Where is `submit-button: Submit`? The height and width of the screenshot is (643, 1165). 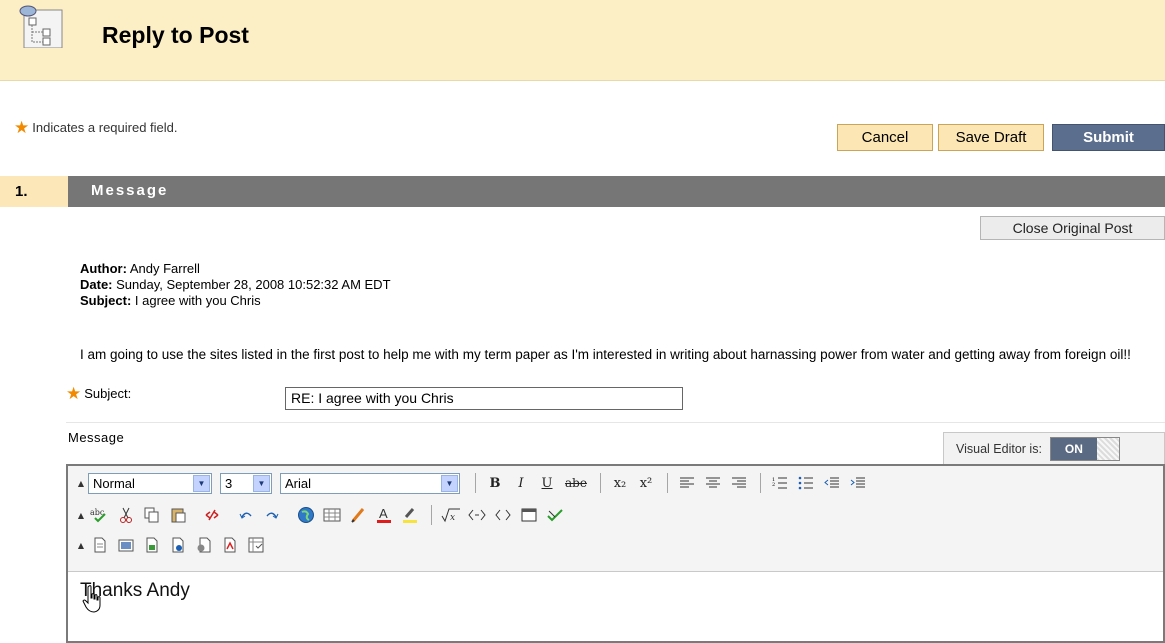 submit-button: Submit is located at coordinates (1108, 137).